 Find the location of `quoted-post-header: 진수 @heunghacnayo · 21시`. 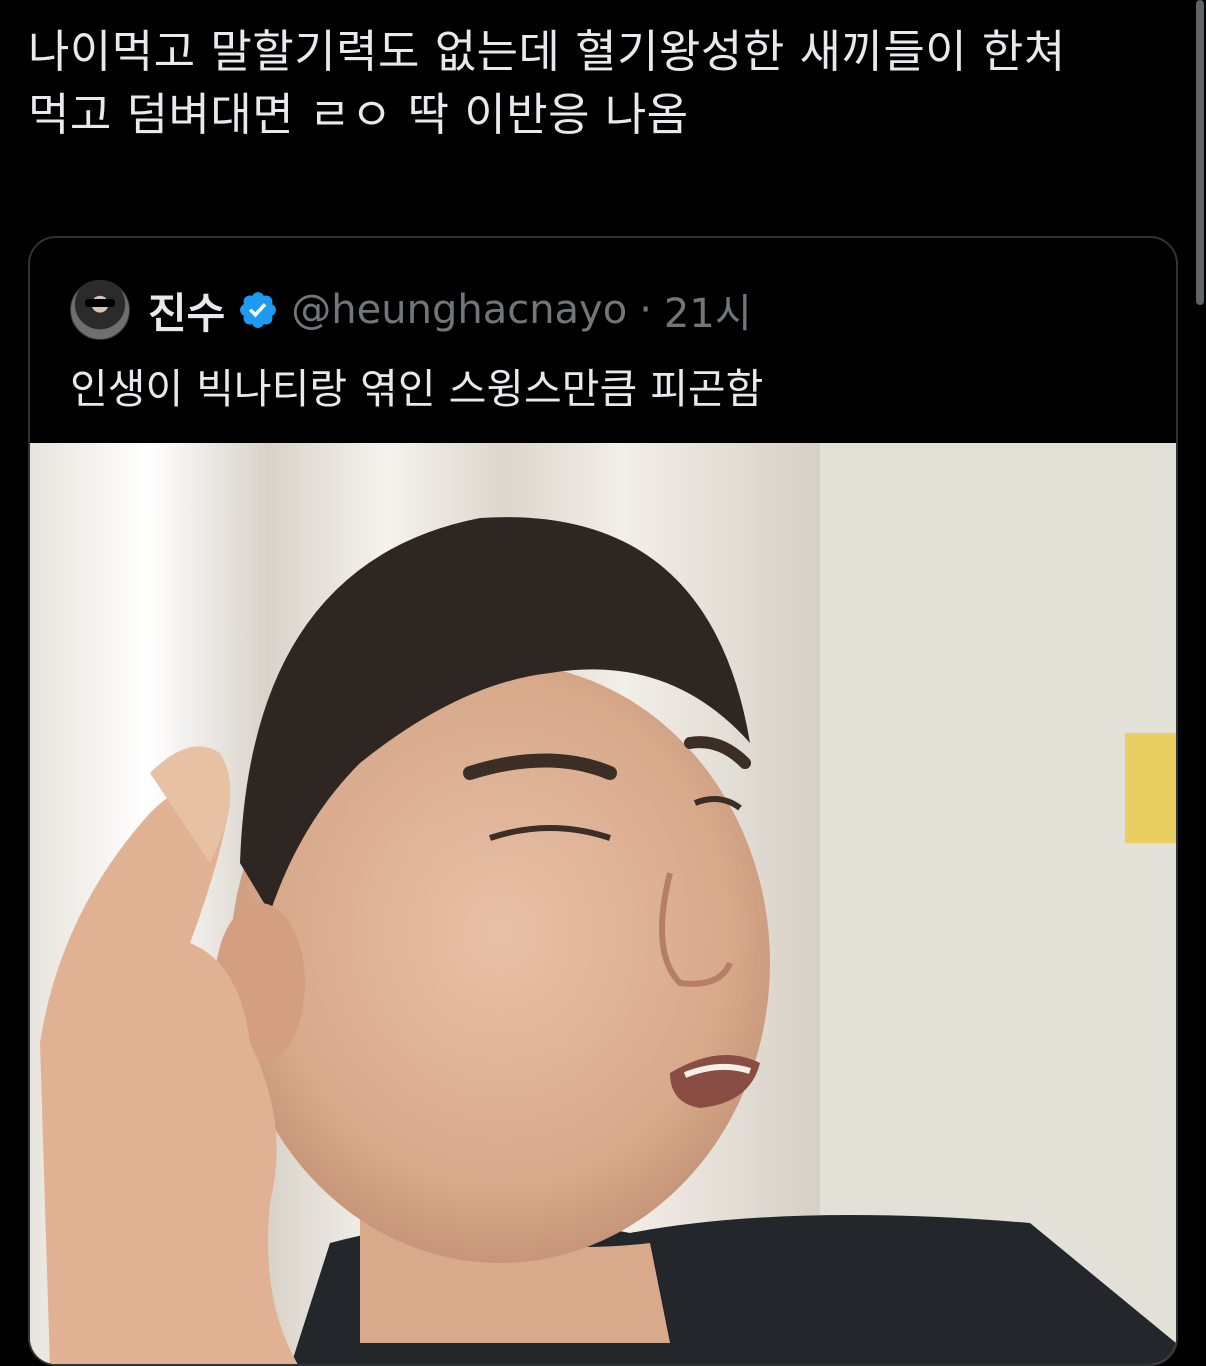

quoted-post-header: 진수 @heunghacnayo · 21시 is located at coordinates (411, 310).